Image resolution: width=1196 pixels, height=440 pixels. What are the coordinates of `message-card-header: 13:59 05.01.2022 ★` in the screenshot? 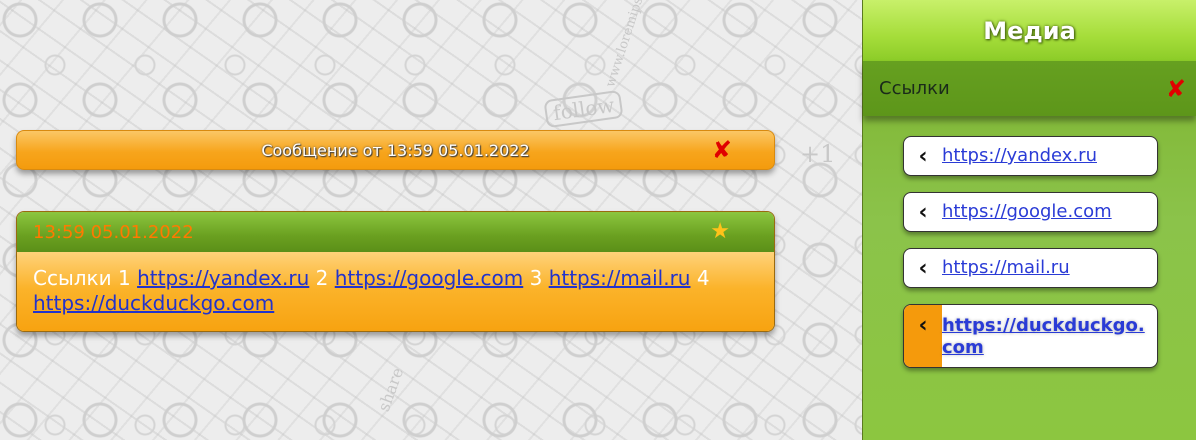 It's located at (395, 232).